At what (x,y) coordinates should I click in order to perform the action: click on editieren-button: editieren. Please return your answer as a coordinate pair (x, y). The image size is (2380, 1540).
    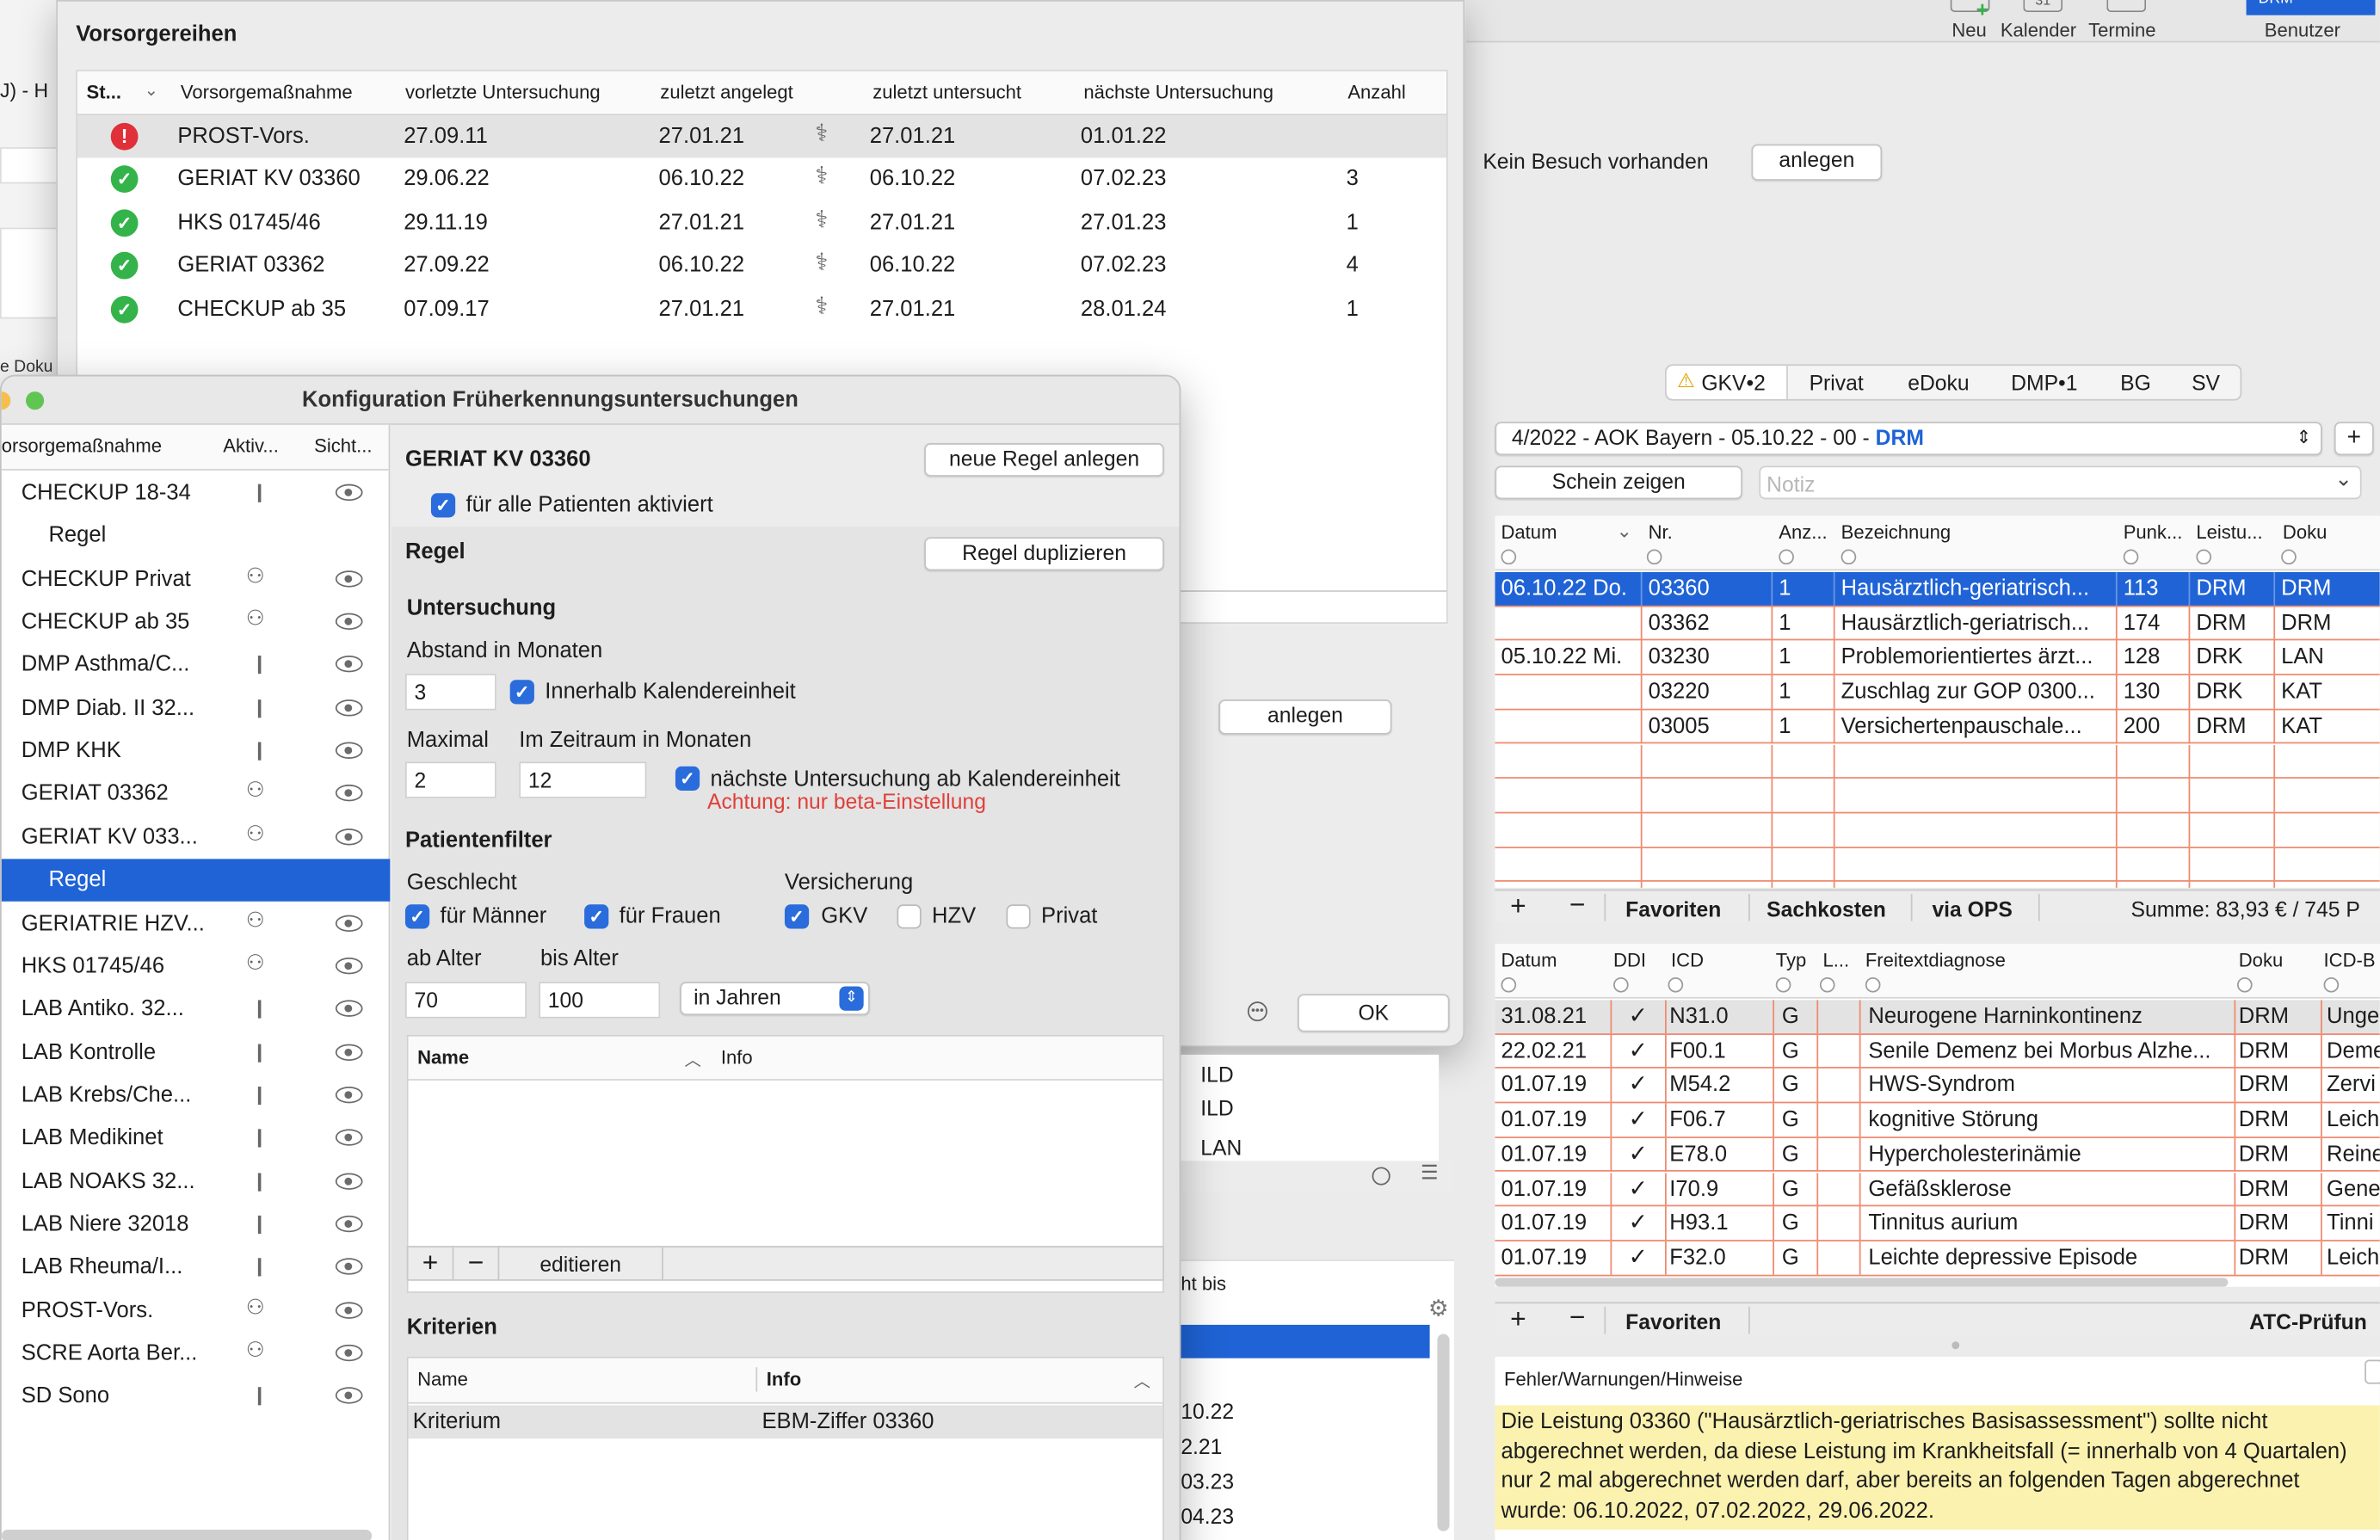
    Looking at the image, I should click on (581, 1263).